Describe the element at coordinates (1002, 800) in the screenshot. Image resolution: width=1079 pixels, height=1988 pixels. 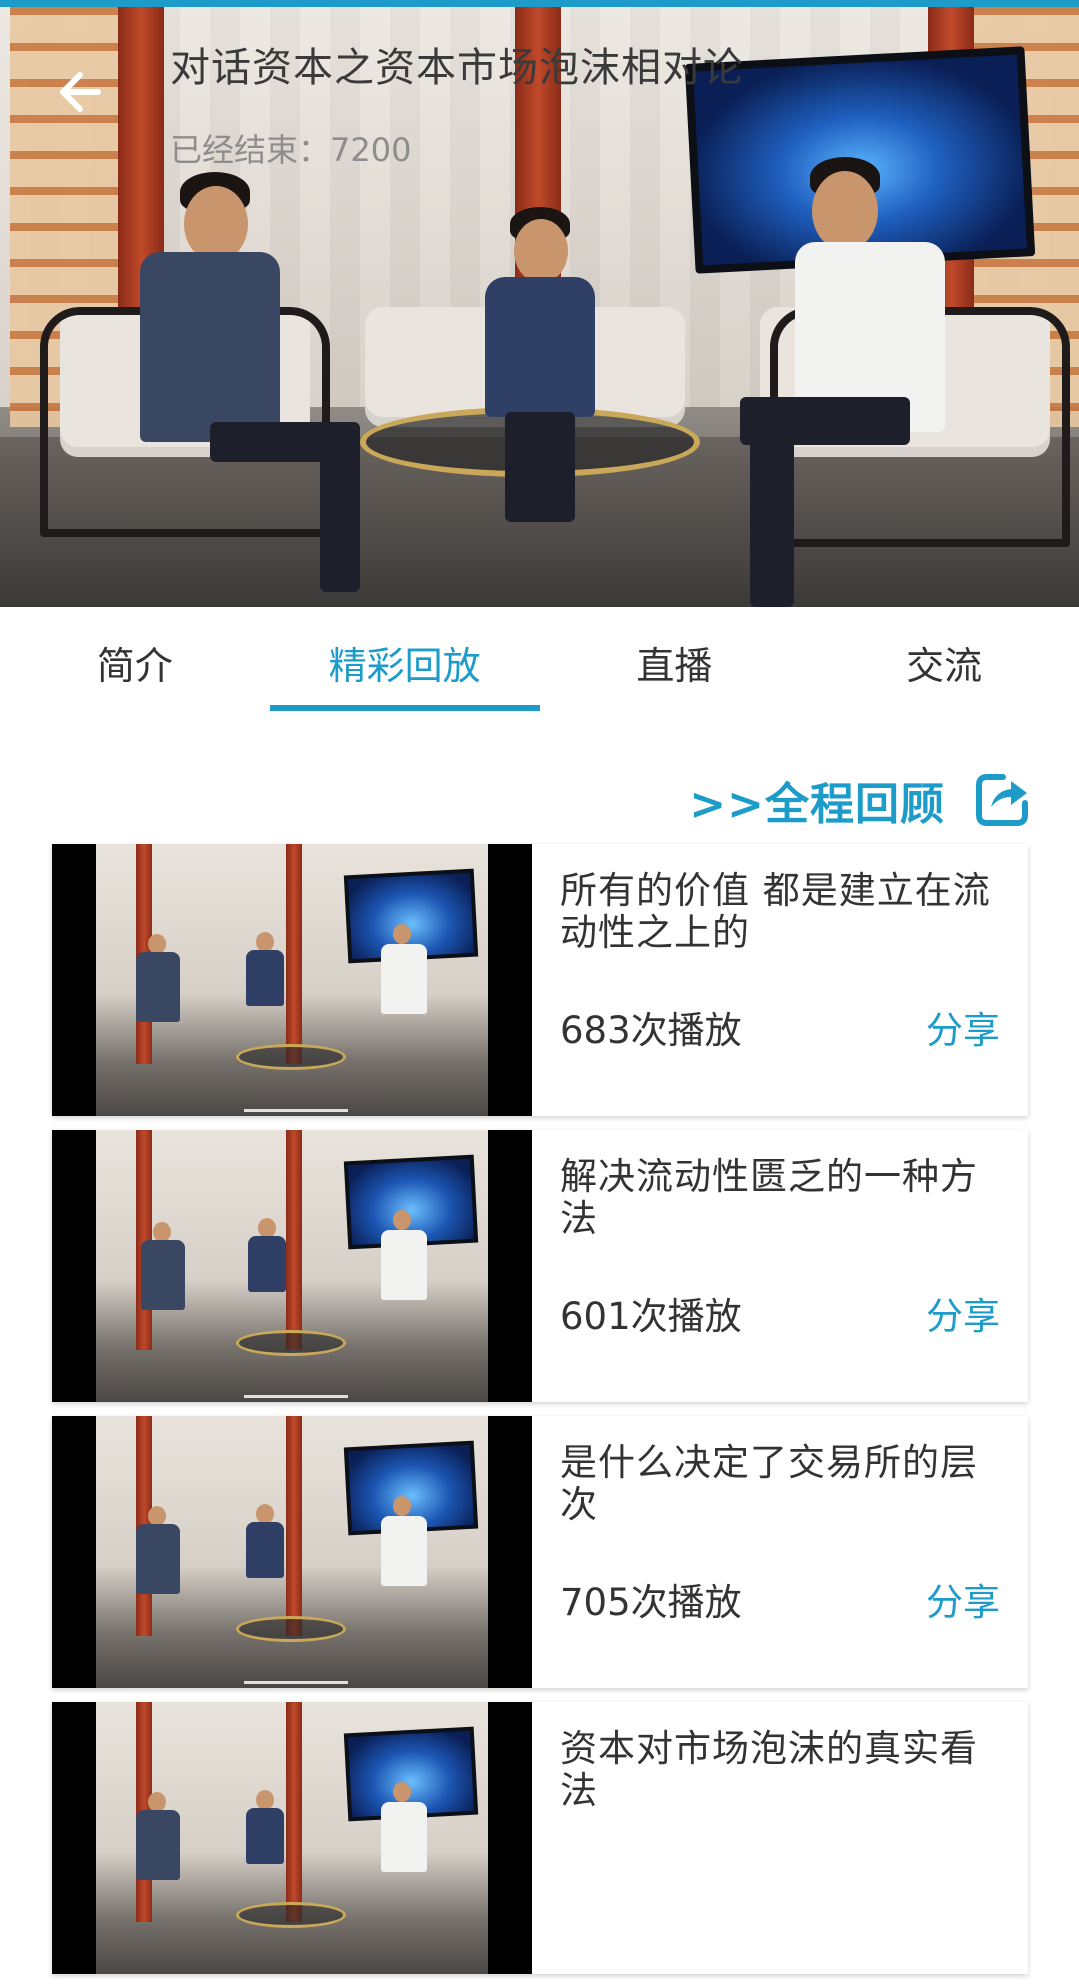
I see `share-export-icon` at that location.